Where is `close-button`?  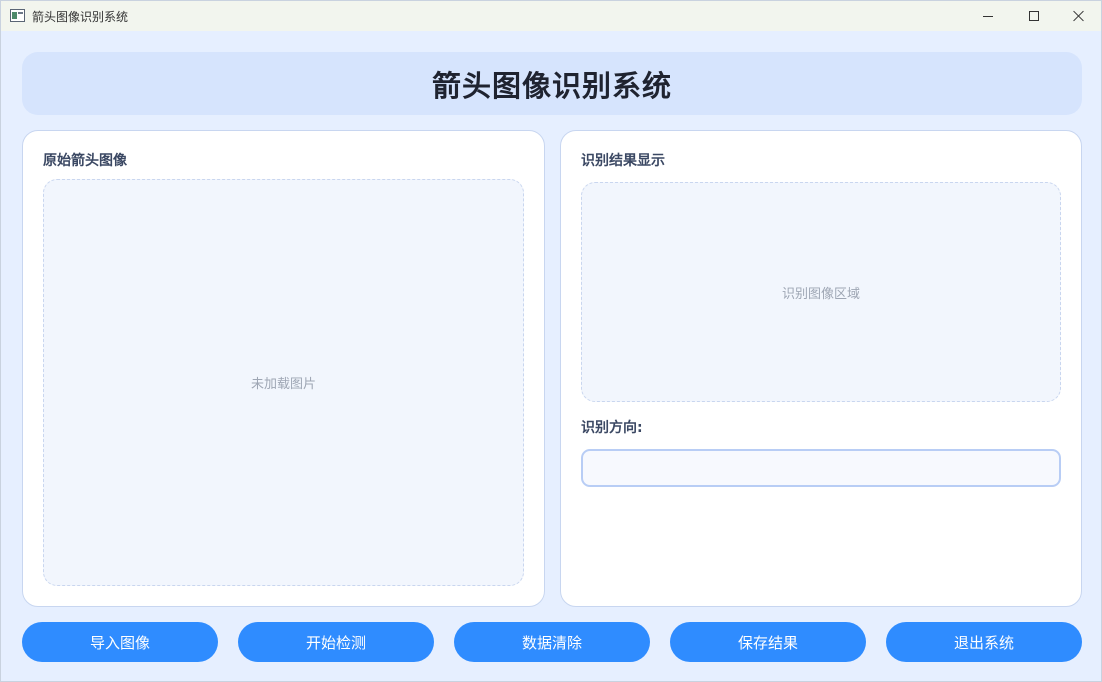 close-button is located at coordinates (1079, 16).